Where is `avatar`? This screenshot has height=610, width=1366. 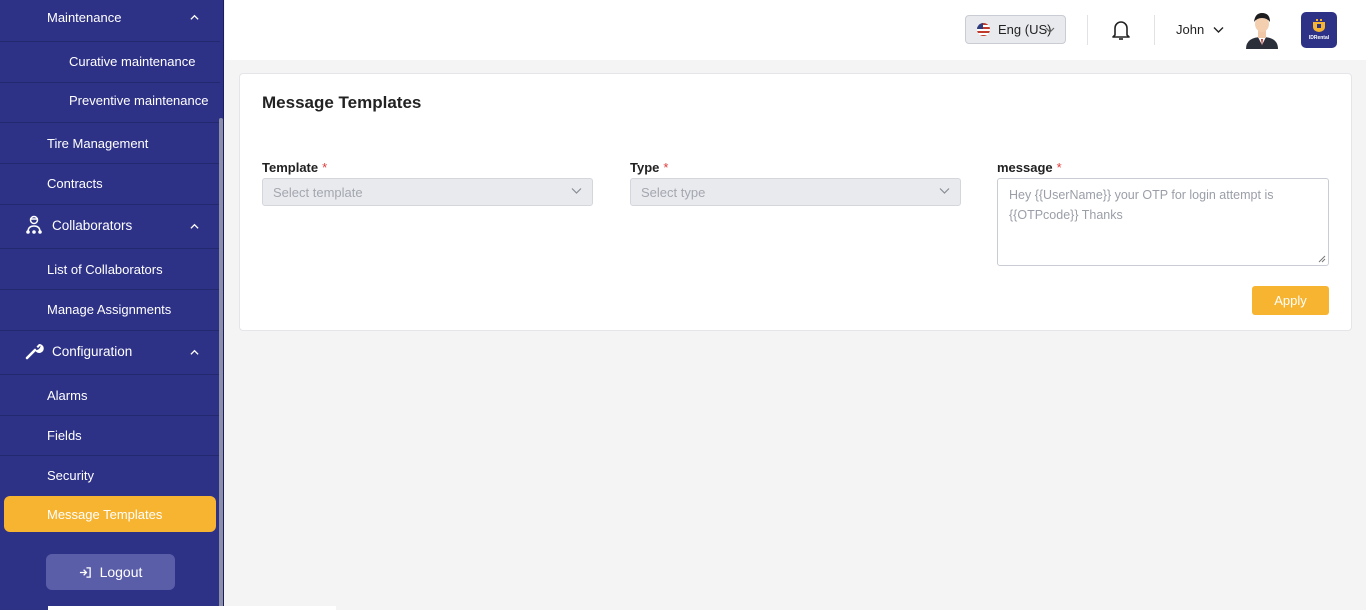
avatar is located at coordinates (1262, 30).